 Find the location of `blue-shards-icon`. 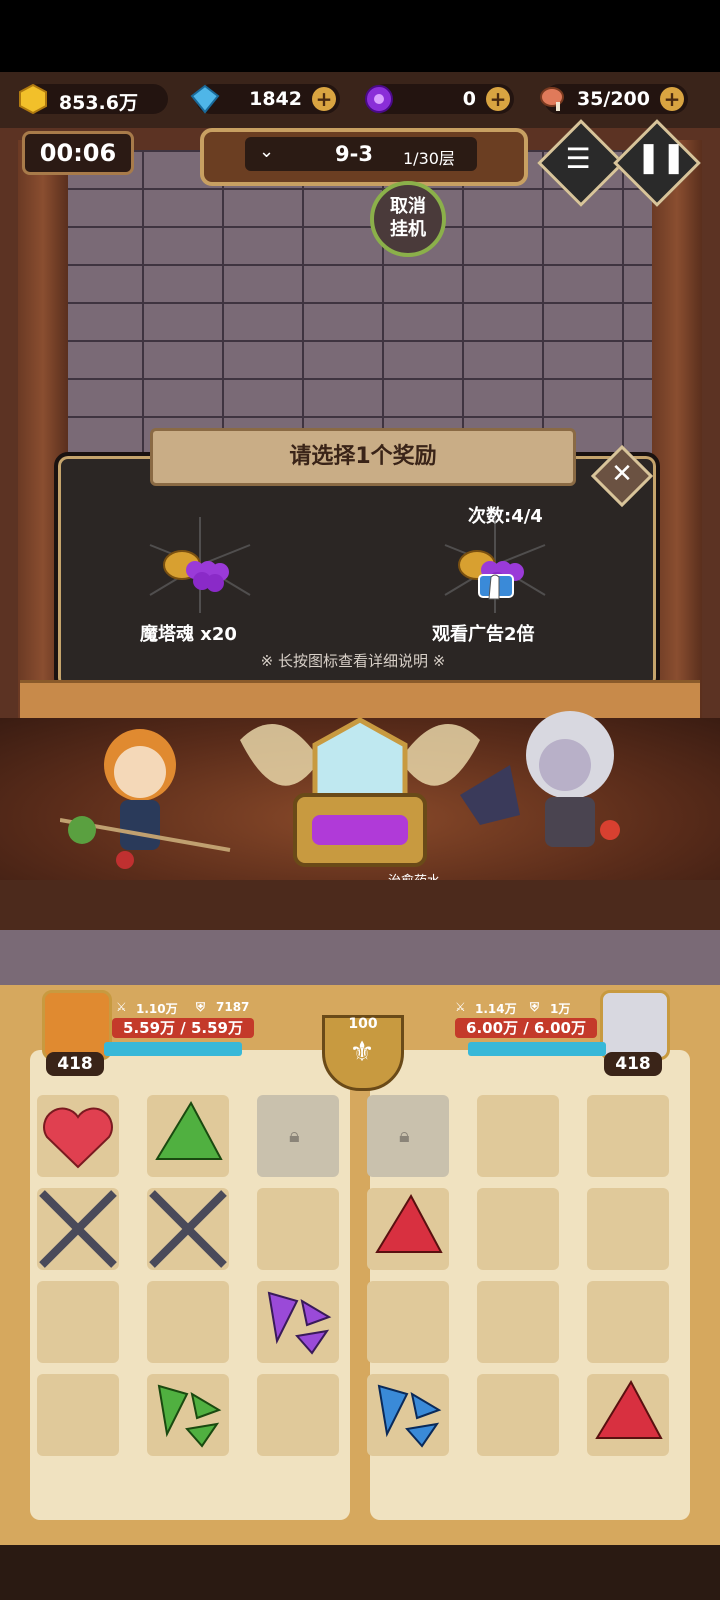

blue-shards-icon is located at coordinates (409, 1416).